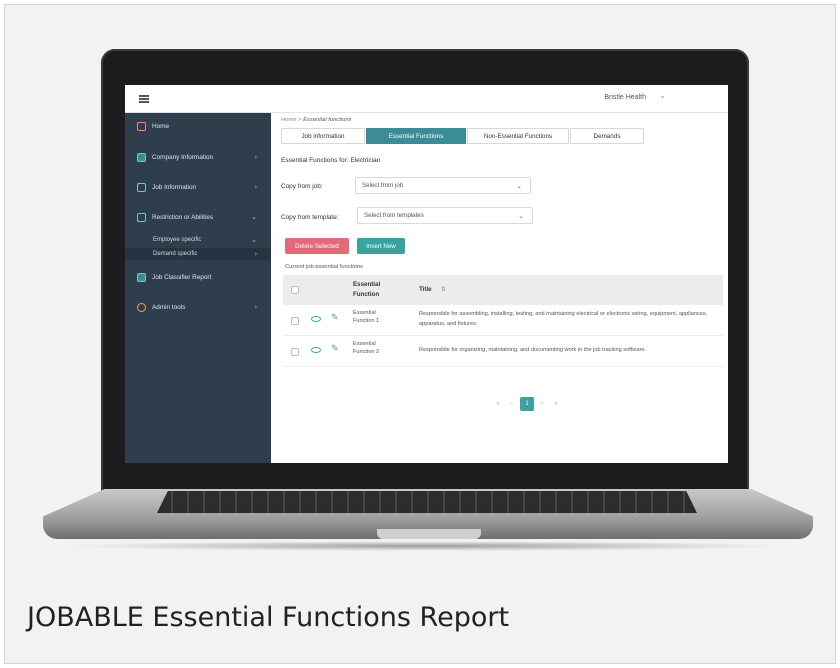 The width and height of the screenshot is (840, 668). Describe the element at coordinates (198, 126) in the screenshot. I see `sidebar-item-home: Home` at that location.